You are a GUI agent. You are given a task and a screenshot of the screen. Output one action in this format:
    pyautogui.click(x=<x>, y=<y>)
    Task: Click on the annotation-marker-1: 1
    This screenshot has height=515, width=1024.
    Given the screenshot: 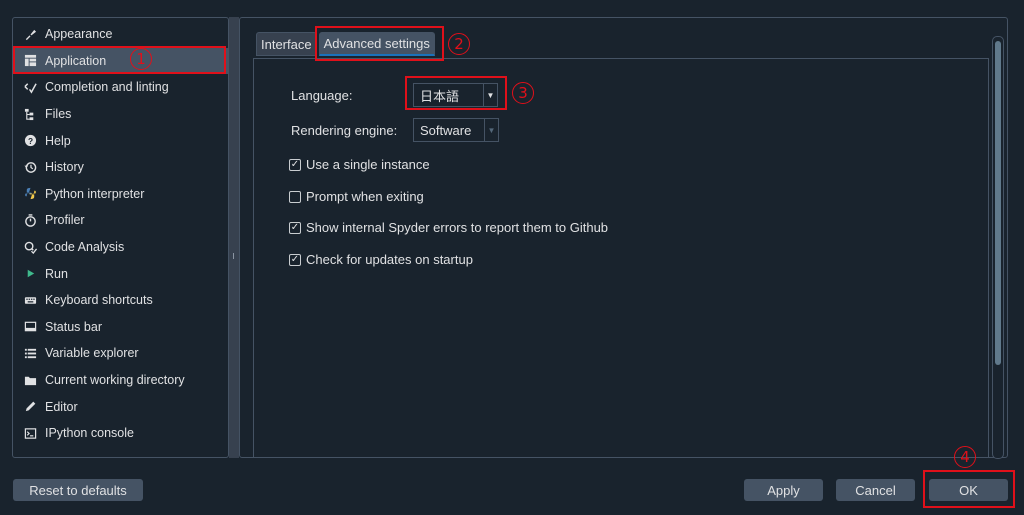 What is the action you would take?
    pyautogui.click(x=141, y=59)
    